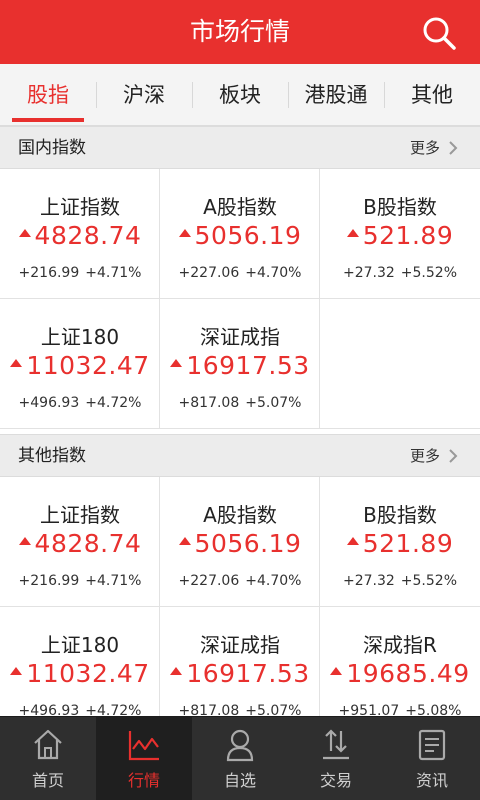  I want to click on page-title: 市场行情, so click(239, 31).